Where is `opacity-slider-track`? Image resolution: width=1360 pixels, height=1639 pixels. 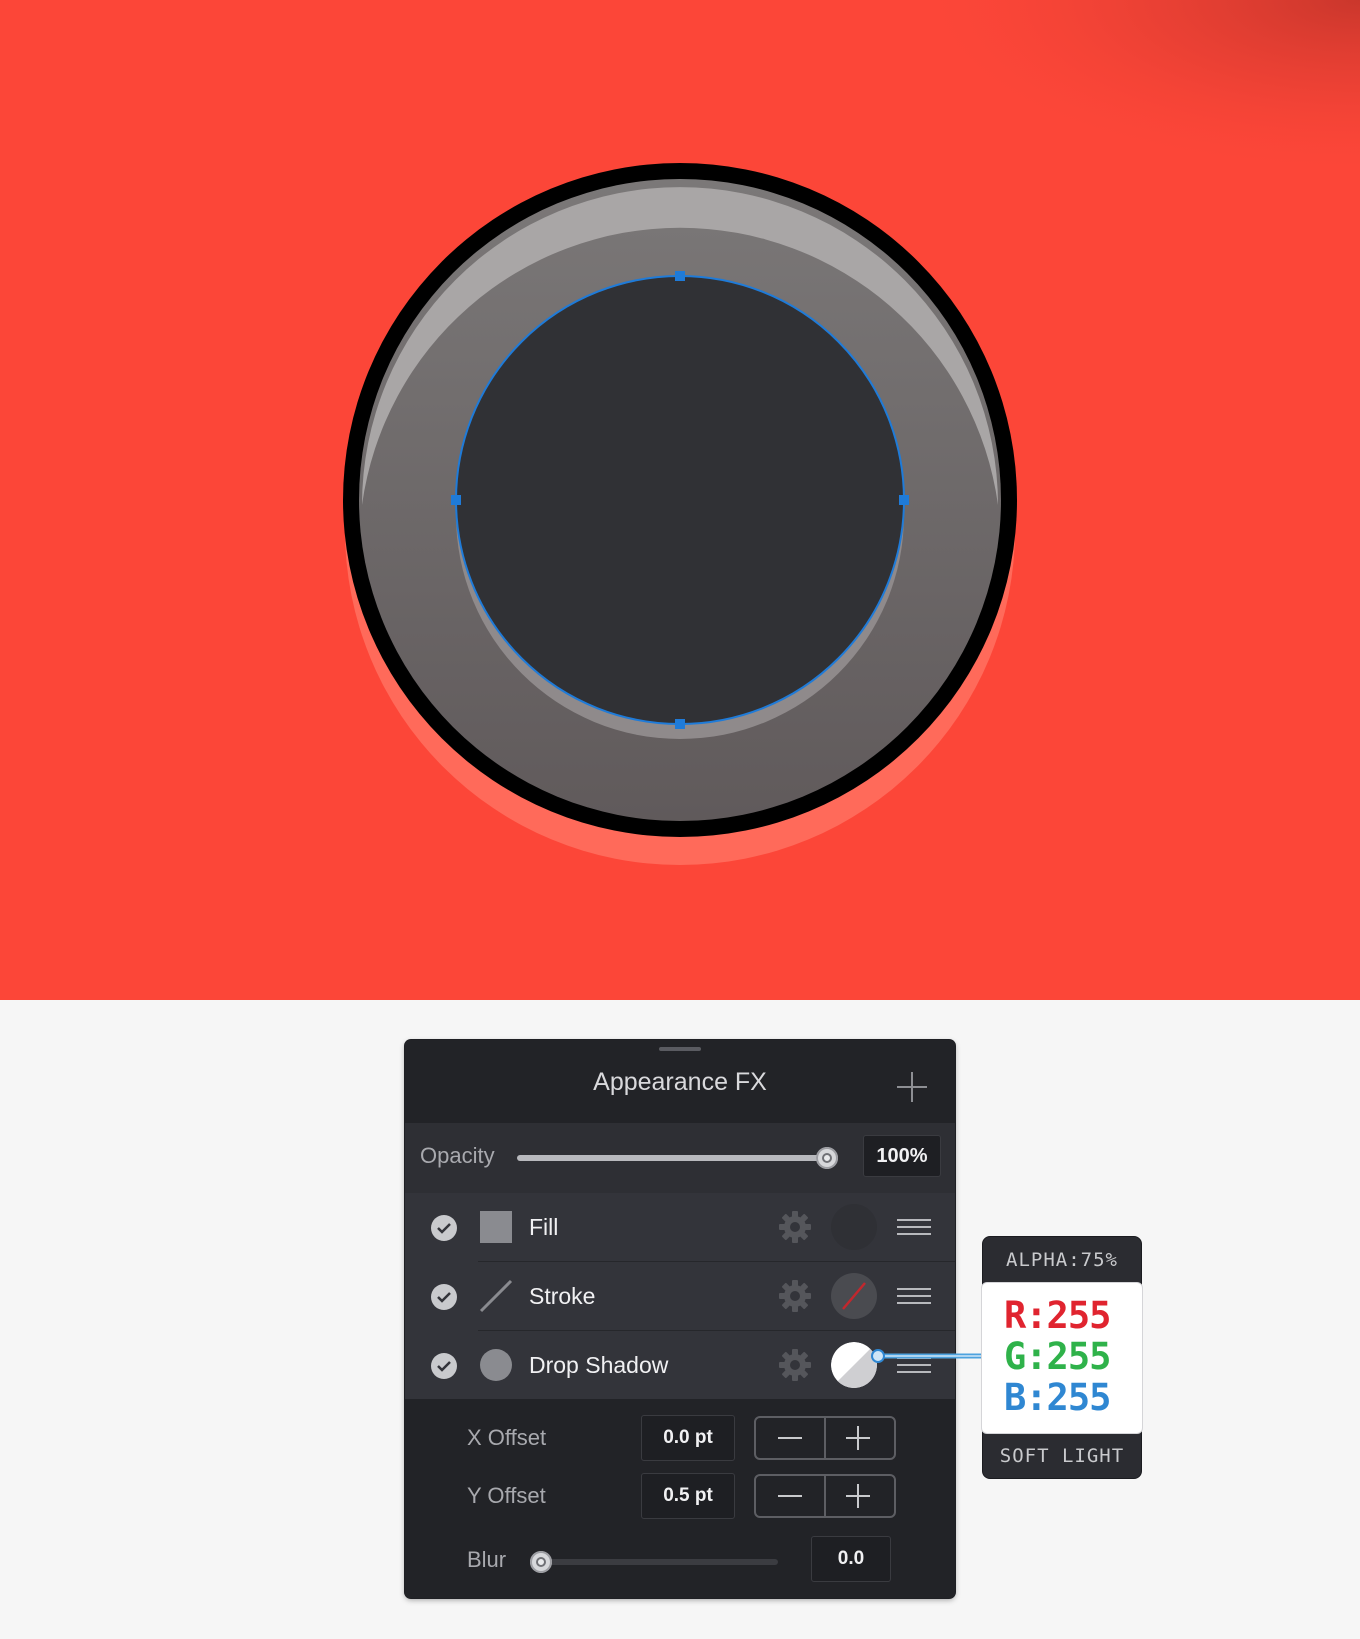 opacity-slider-track is located at coordinates (672, 1158).